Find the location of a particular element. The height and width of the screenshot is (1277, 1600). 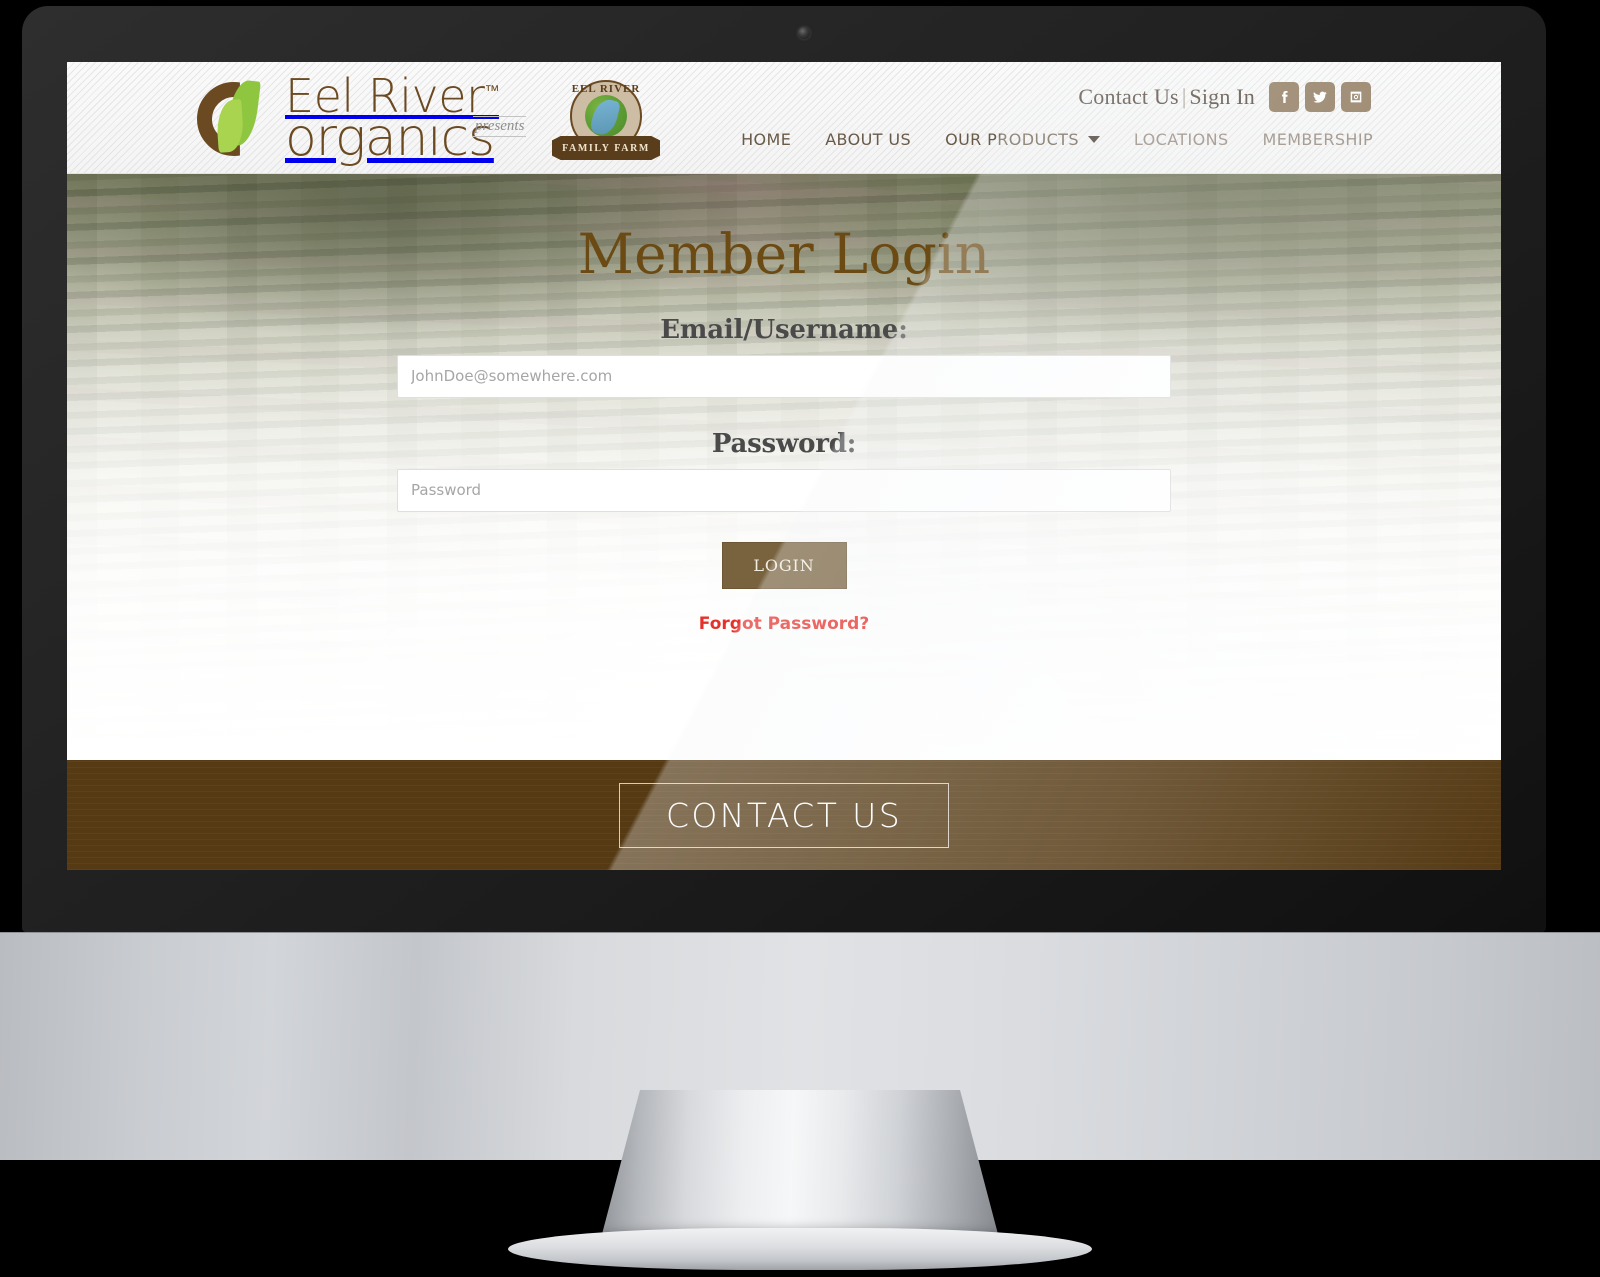

password-field-wrap is located at coordinates (784, 490).